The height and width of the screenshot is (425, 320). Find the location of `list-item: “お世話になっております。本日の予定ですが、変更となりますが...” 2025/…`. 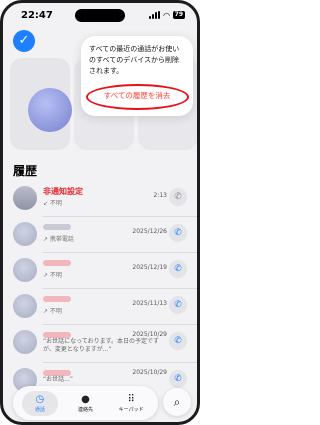

list-item: “お世話になっております。本日の予定ですが、変更となりますが...” 2025/… is located at coordinates (100, 344).